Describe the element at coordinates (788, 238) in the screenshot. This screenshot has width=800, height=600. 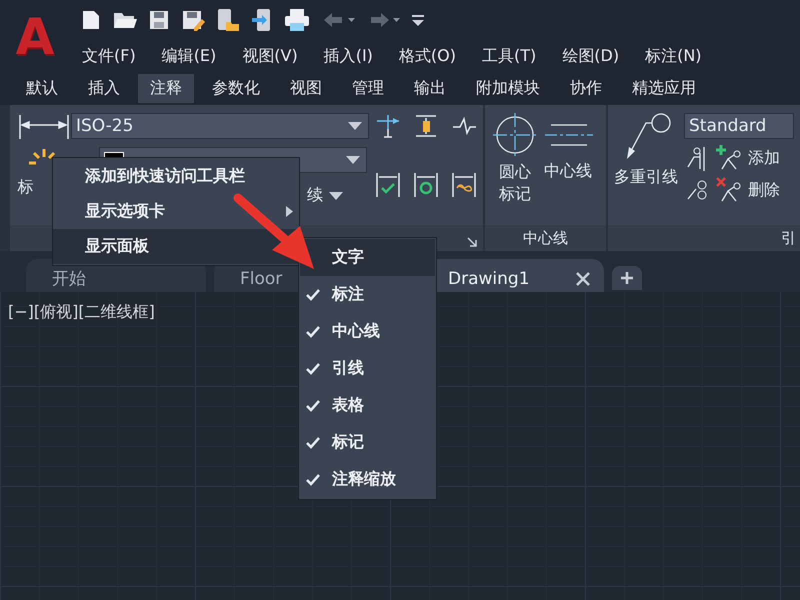
I see `panel-title: 引` at that location.